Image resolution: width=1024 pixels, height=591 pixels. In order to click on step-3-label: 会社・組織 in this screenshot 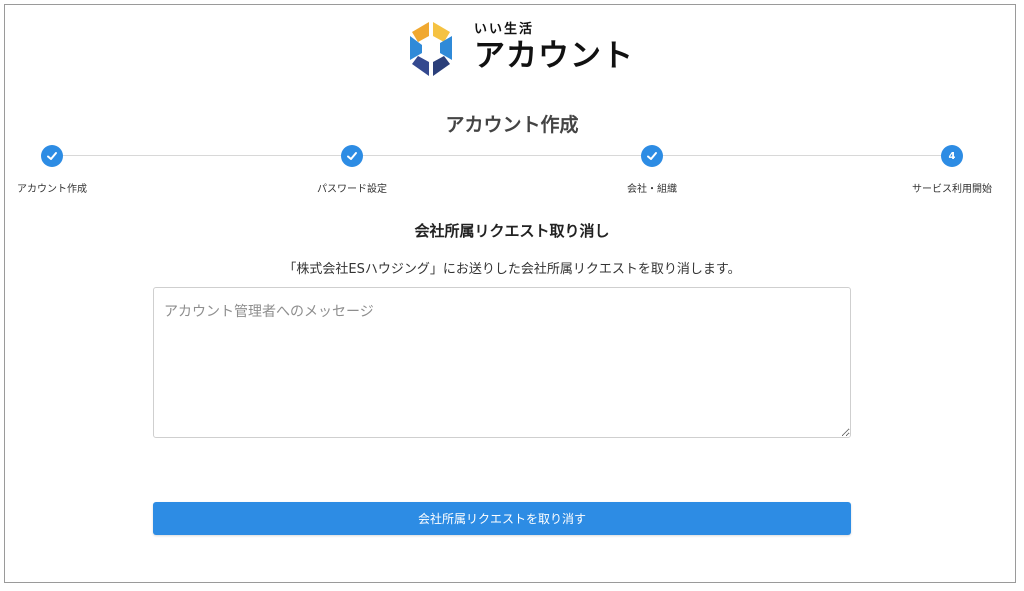, I will do `click(652, 189)`.